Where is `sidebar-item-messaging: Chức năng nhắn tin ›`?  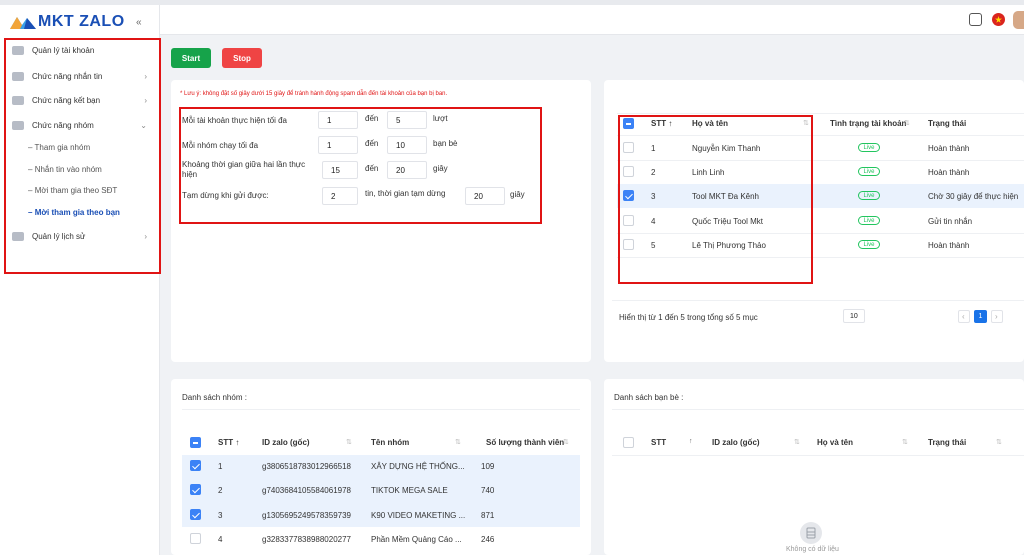 sidebar-item-messaging: Chức năng nhắn tin › is located at coordinates (79, 76).